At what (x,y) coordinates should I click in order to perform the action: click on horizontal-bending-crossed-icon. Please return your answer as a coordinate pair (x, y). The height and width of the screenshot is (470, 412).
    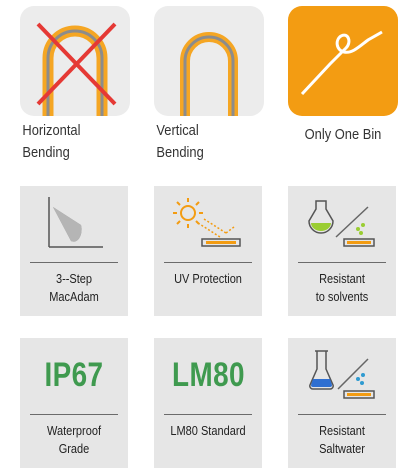
    Looking at the image, I should click on (76, 69).